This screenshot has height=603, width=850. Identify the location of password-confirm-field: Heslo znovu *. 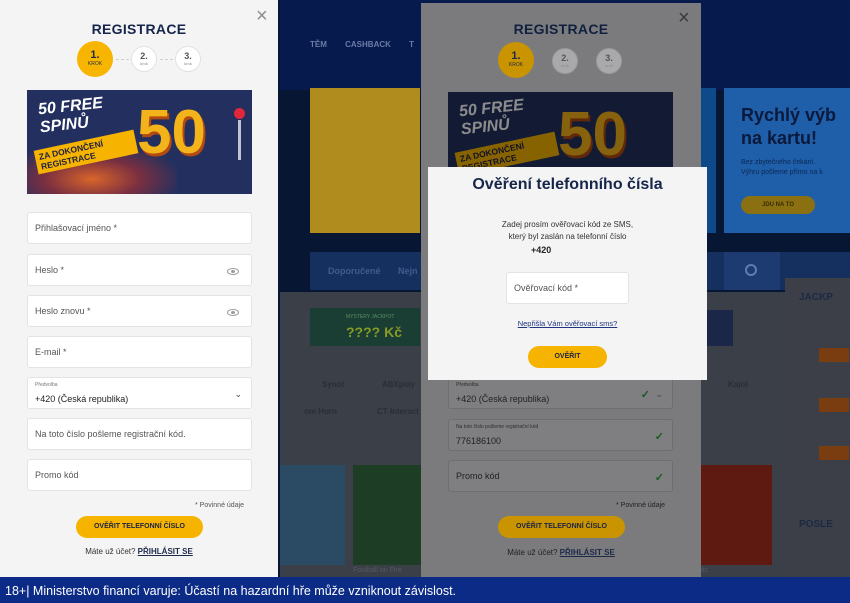
(139, 311).